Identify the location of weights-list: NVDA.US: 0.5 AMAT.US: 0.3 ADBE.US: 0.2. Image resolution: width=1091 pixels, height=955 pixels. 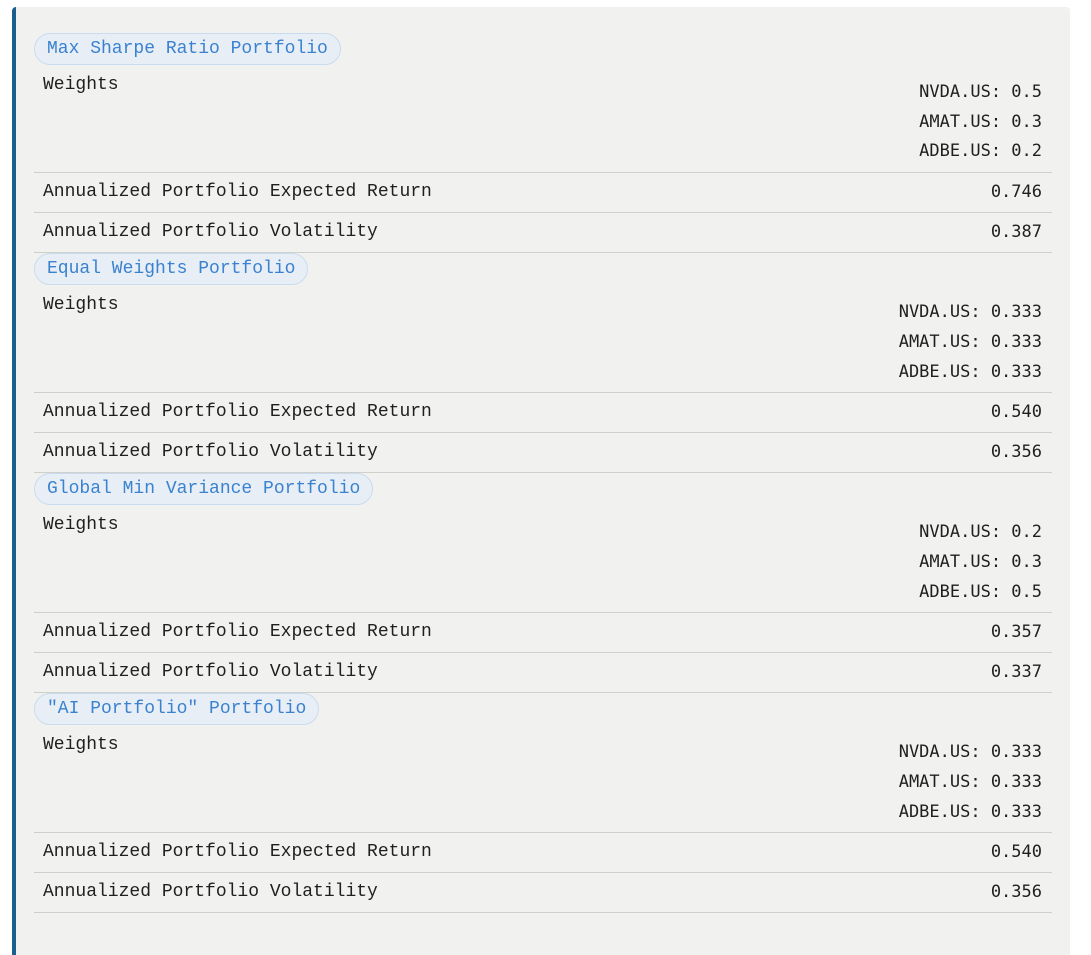
(980, 122).